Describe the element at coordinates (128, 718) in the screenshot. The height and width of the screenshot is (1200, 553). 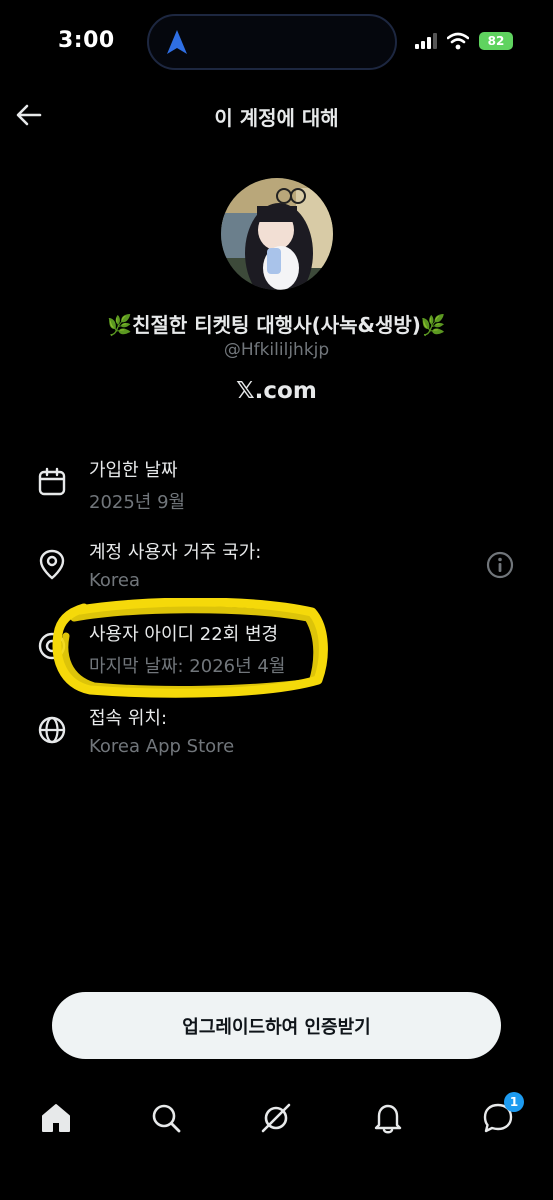
I see `info-label: 접속 위치:` at that location.